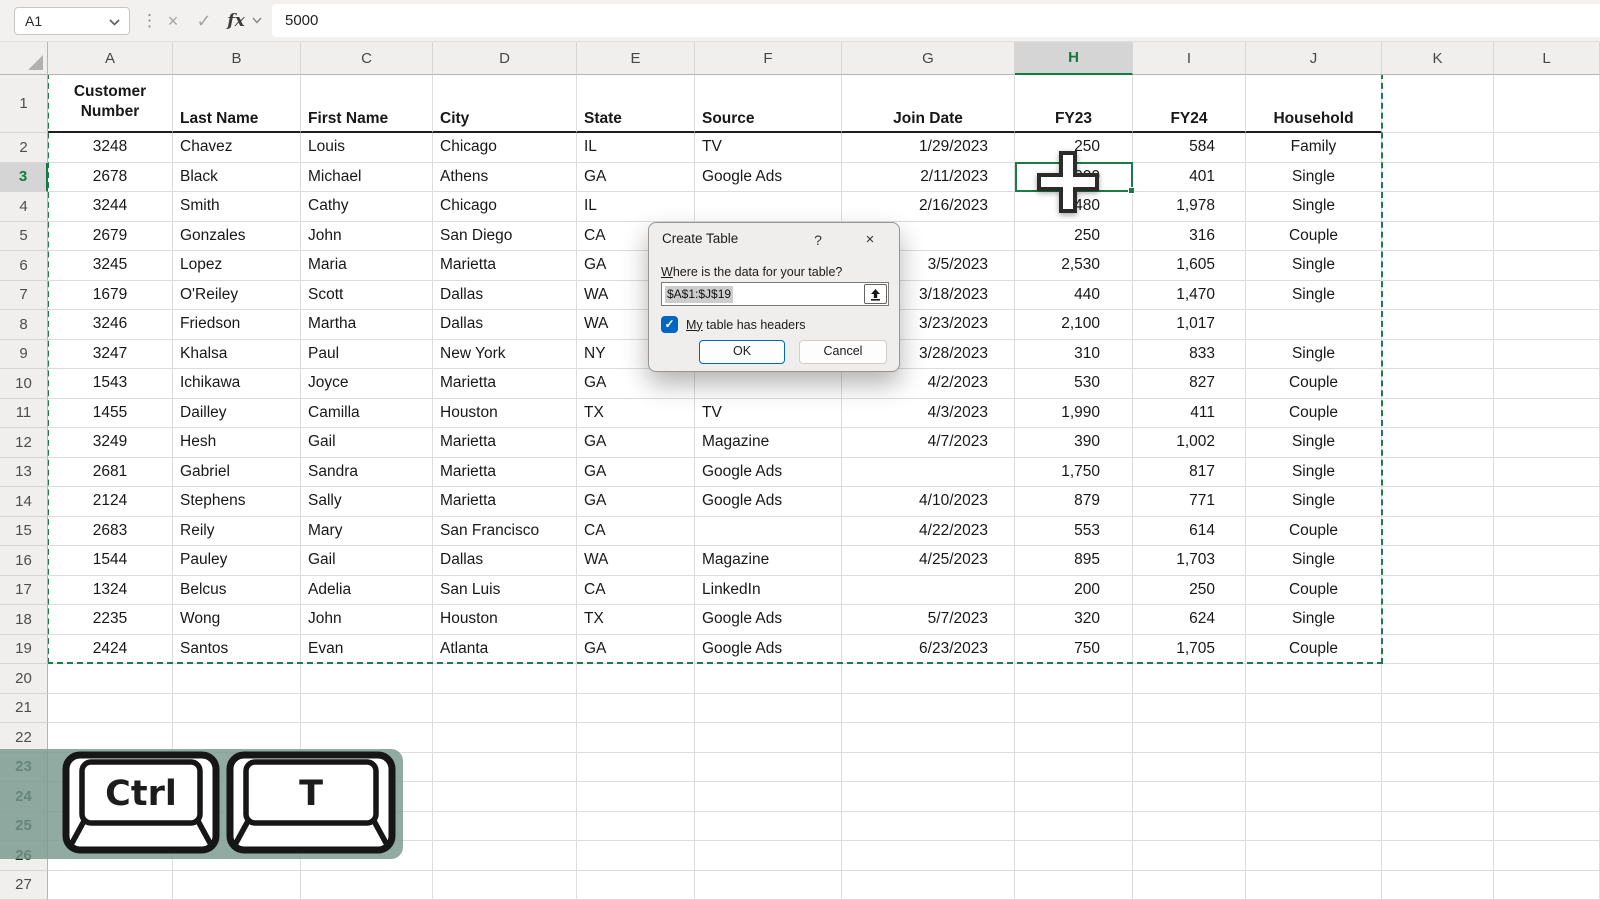  What do you see at coordinates (1314, 443) in the screenshot?
I see `cell-J12: Single` at bounding box center [1314, 443].